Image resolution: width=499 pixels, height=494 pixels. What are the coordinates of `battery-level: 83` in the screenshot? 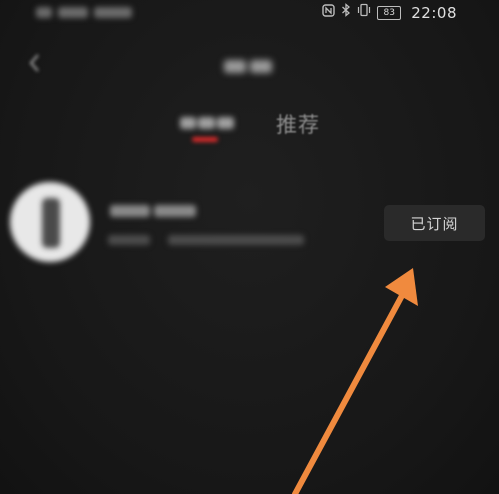 It's located at (389, 13).